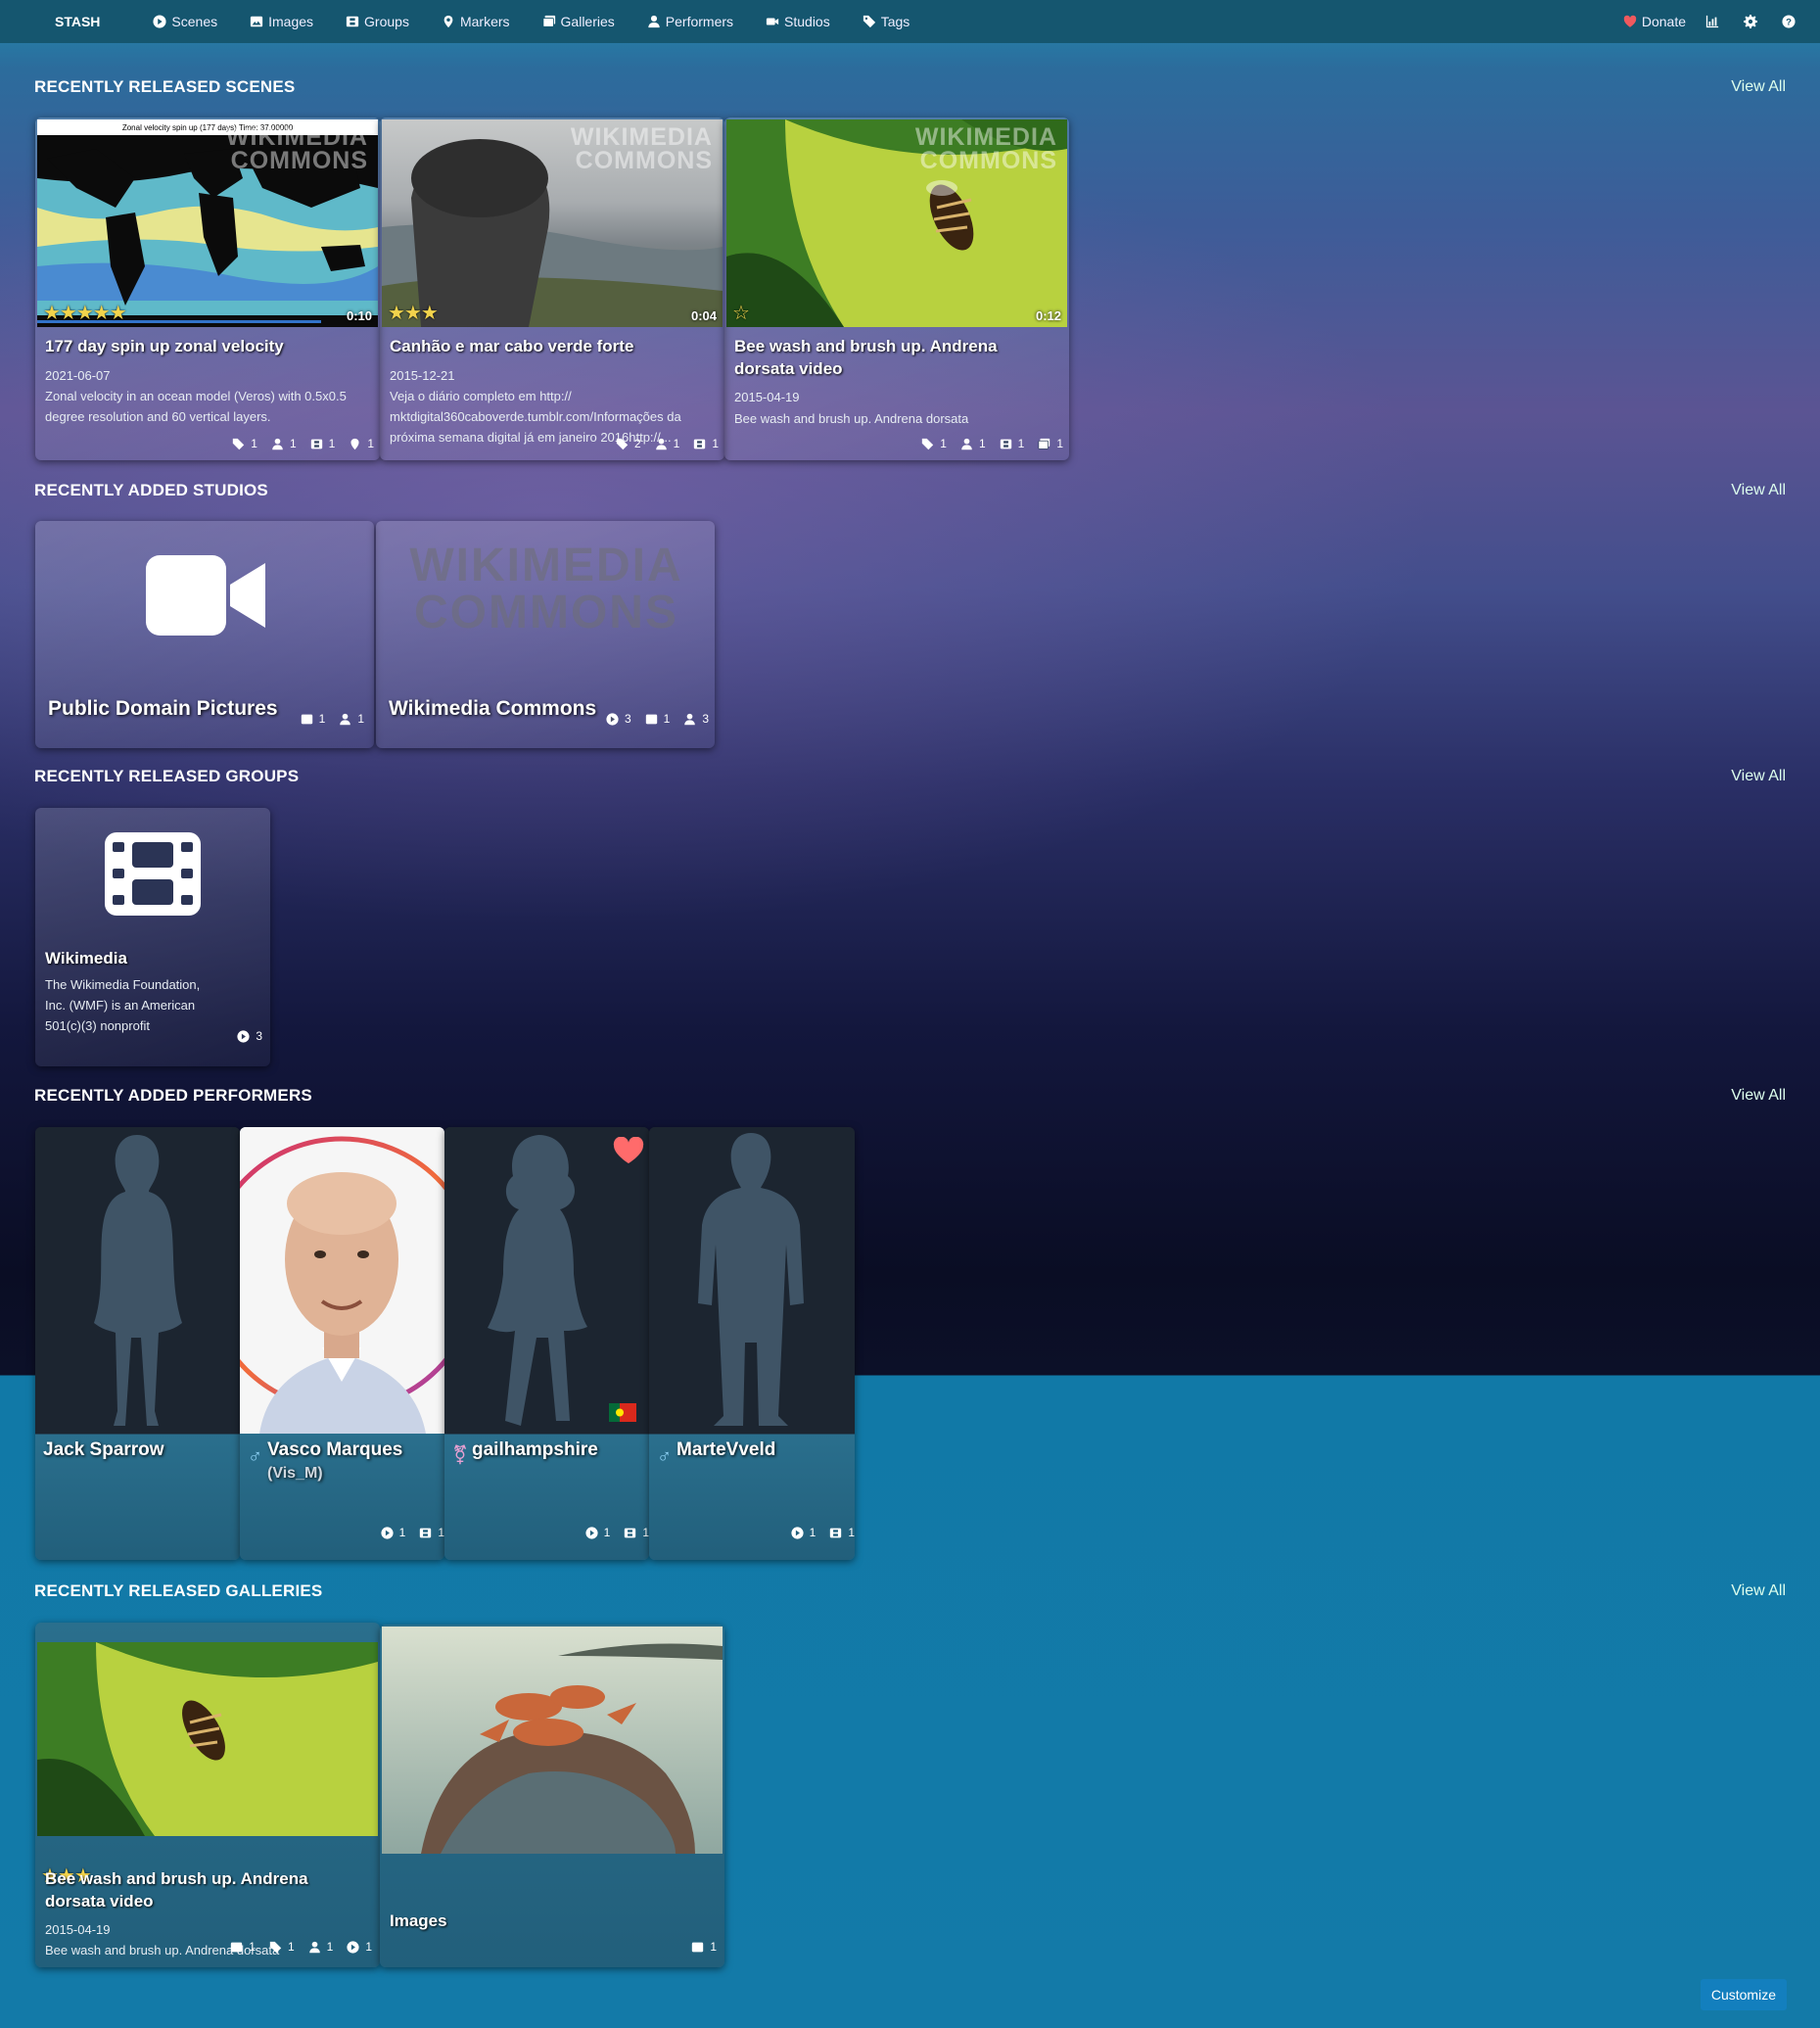 This screenshot has height=2028, width=1820. What do you see at coordinates (361, 443) in the screenshot?
I see `marker-count: 1` at bounding box center [361, 443].